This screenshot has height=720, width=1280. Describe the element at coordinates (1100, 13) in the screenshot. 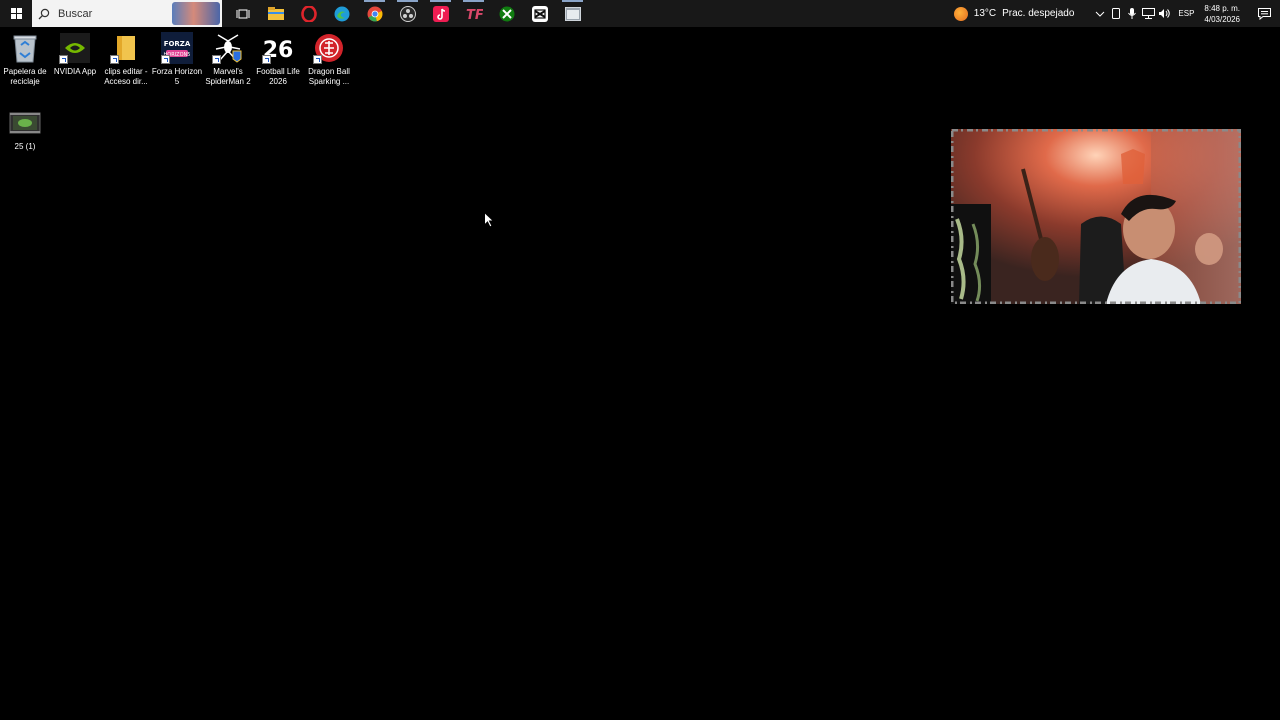

I see `chevron-up-icon` at that location.